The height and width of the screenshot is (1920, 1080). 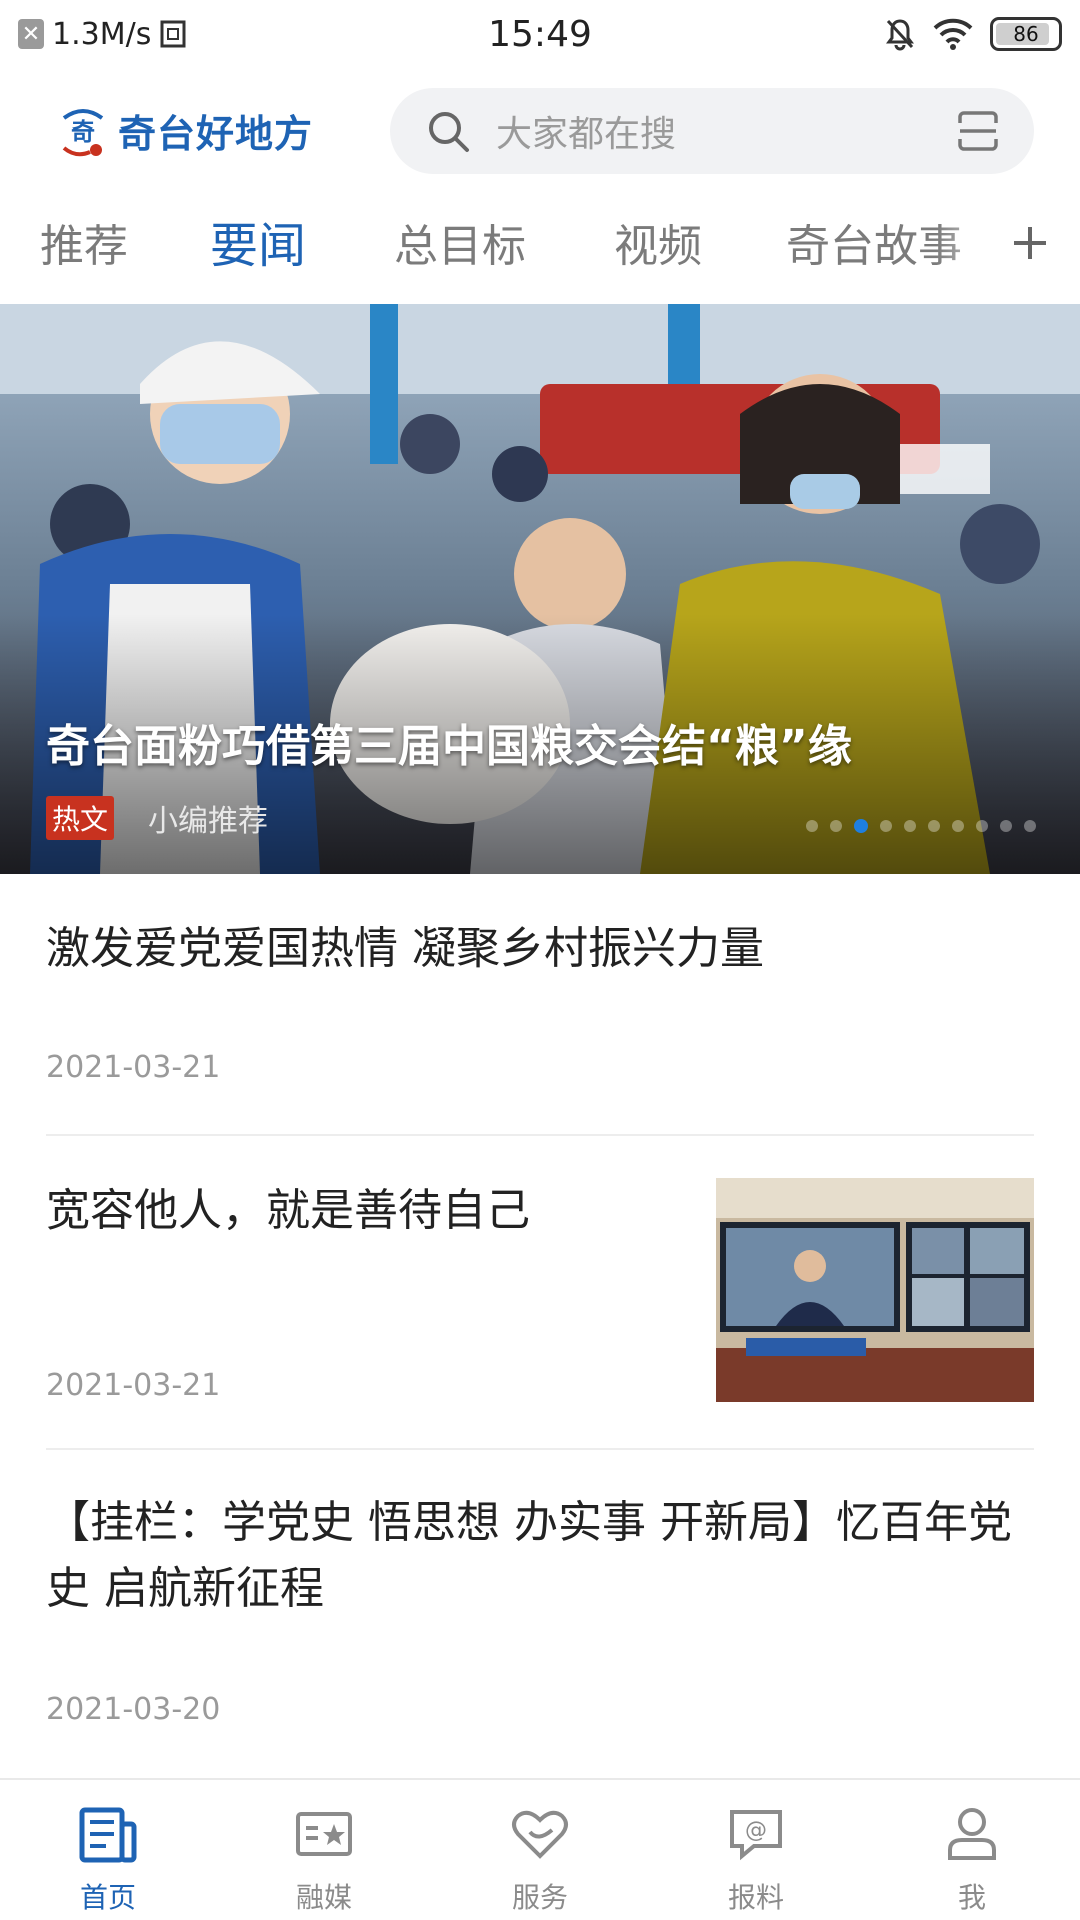 I want to click on app-logo: 奇 奇台好地方, so click(x=184, y=130).